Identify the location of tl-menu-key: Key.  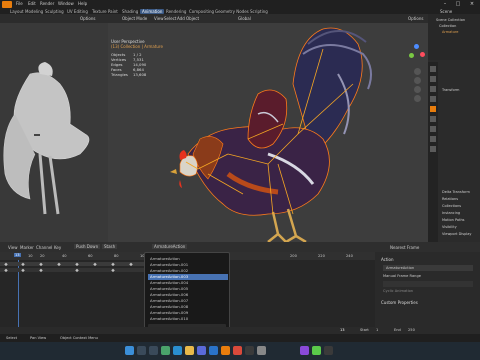
(57, 247).